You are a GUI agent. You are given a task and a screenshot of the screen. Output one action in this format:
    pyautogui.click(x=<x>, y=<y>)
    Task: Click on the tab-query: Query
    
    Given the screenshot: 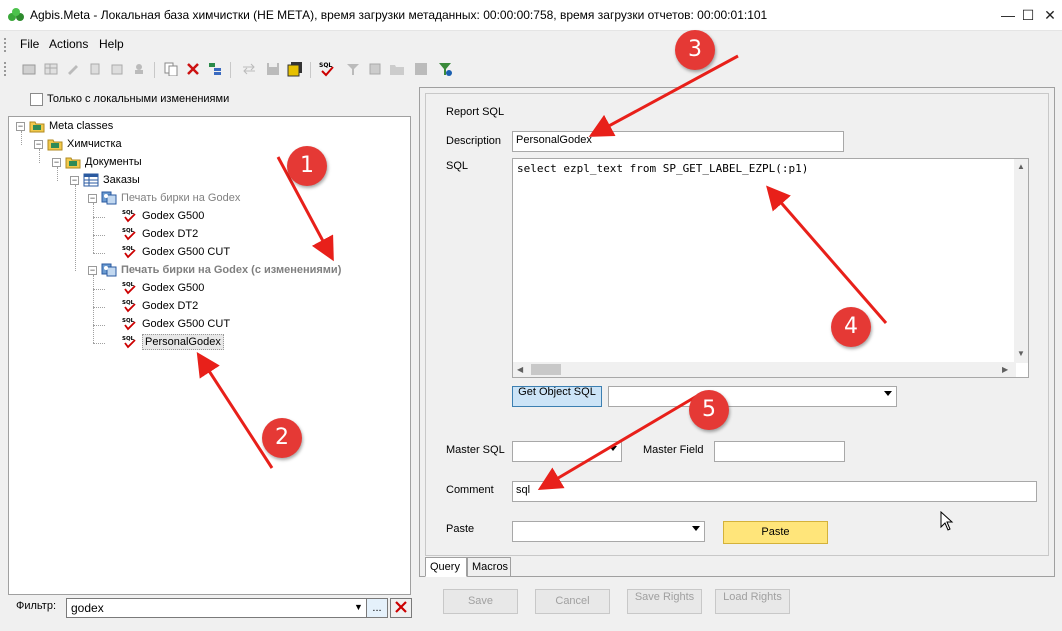 What is the action you would take?
    pyautogui.click(x=446, y=567)
    